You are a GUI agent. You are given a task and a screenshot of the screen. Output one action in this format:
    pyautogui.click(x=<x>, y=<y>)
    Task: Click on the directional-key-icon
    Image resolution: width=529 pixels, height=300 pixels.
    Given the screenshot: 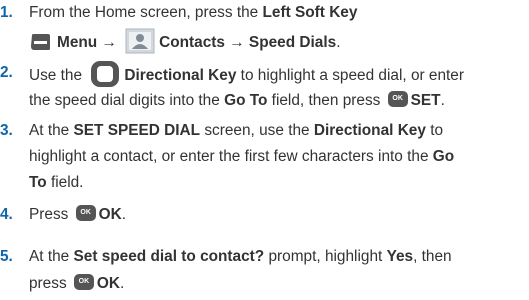 What is the action you would take?
    pyautogui.click(x=105, y=74)
    